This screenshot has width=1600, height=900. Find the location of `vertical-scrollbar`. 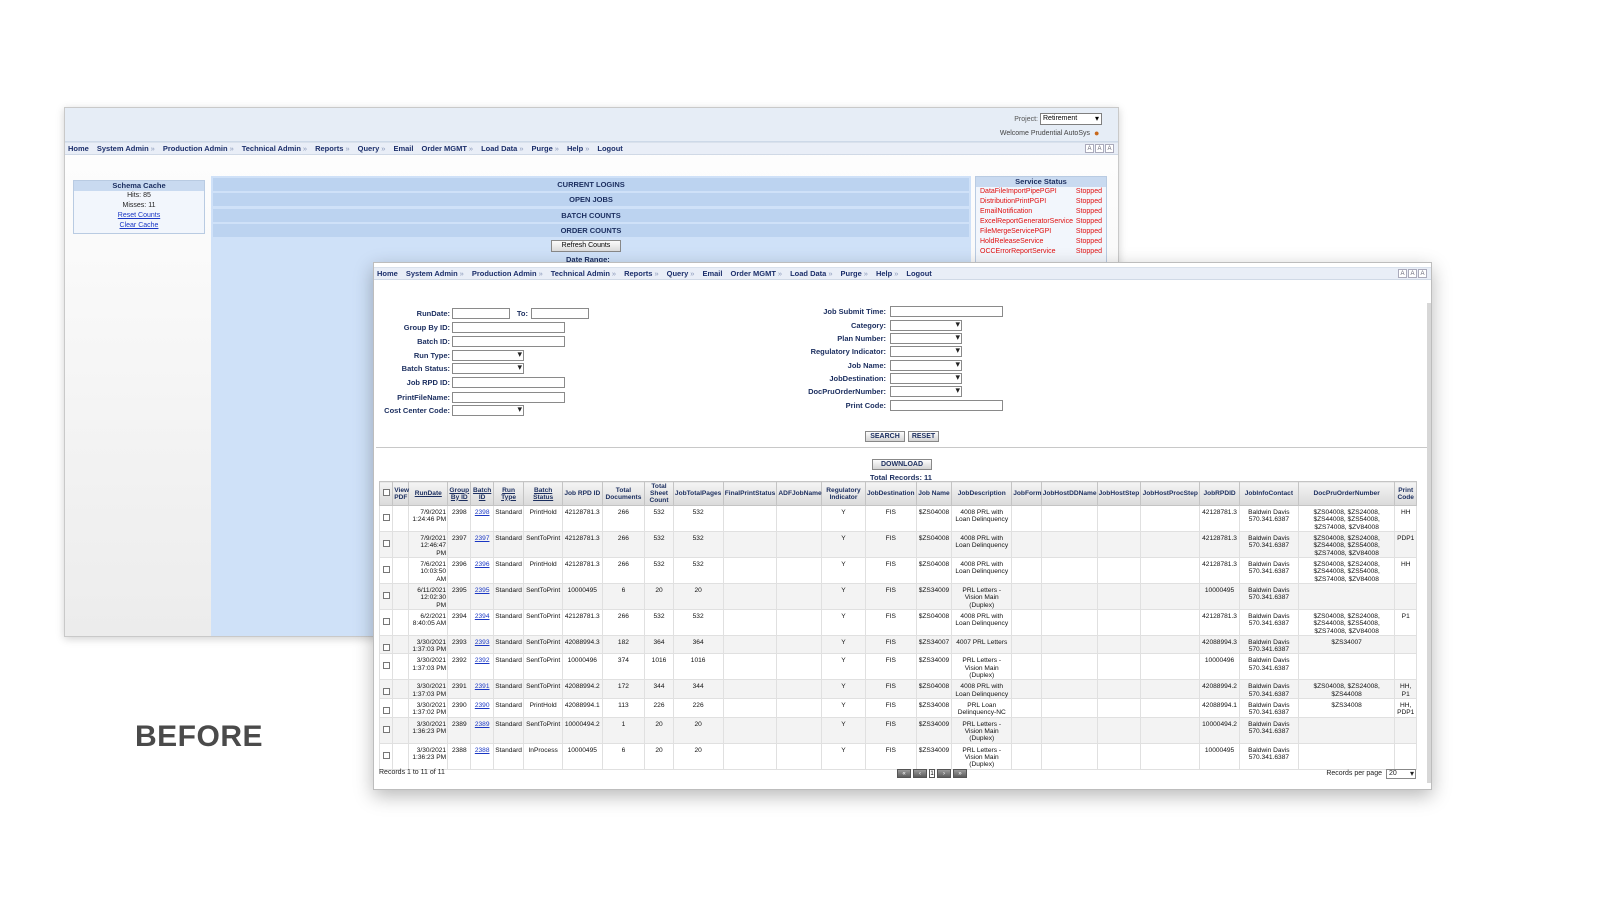

vertical-scrollbar is located at coordinates (1429, 543).